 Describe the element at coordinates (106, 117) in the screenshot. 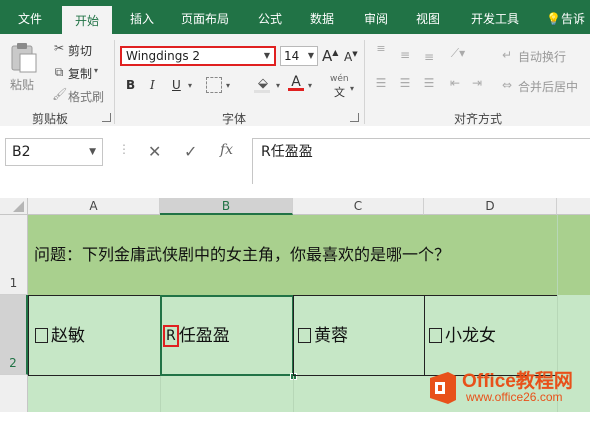

I see `clipboard-launcher-icon` at that location.